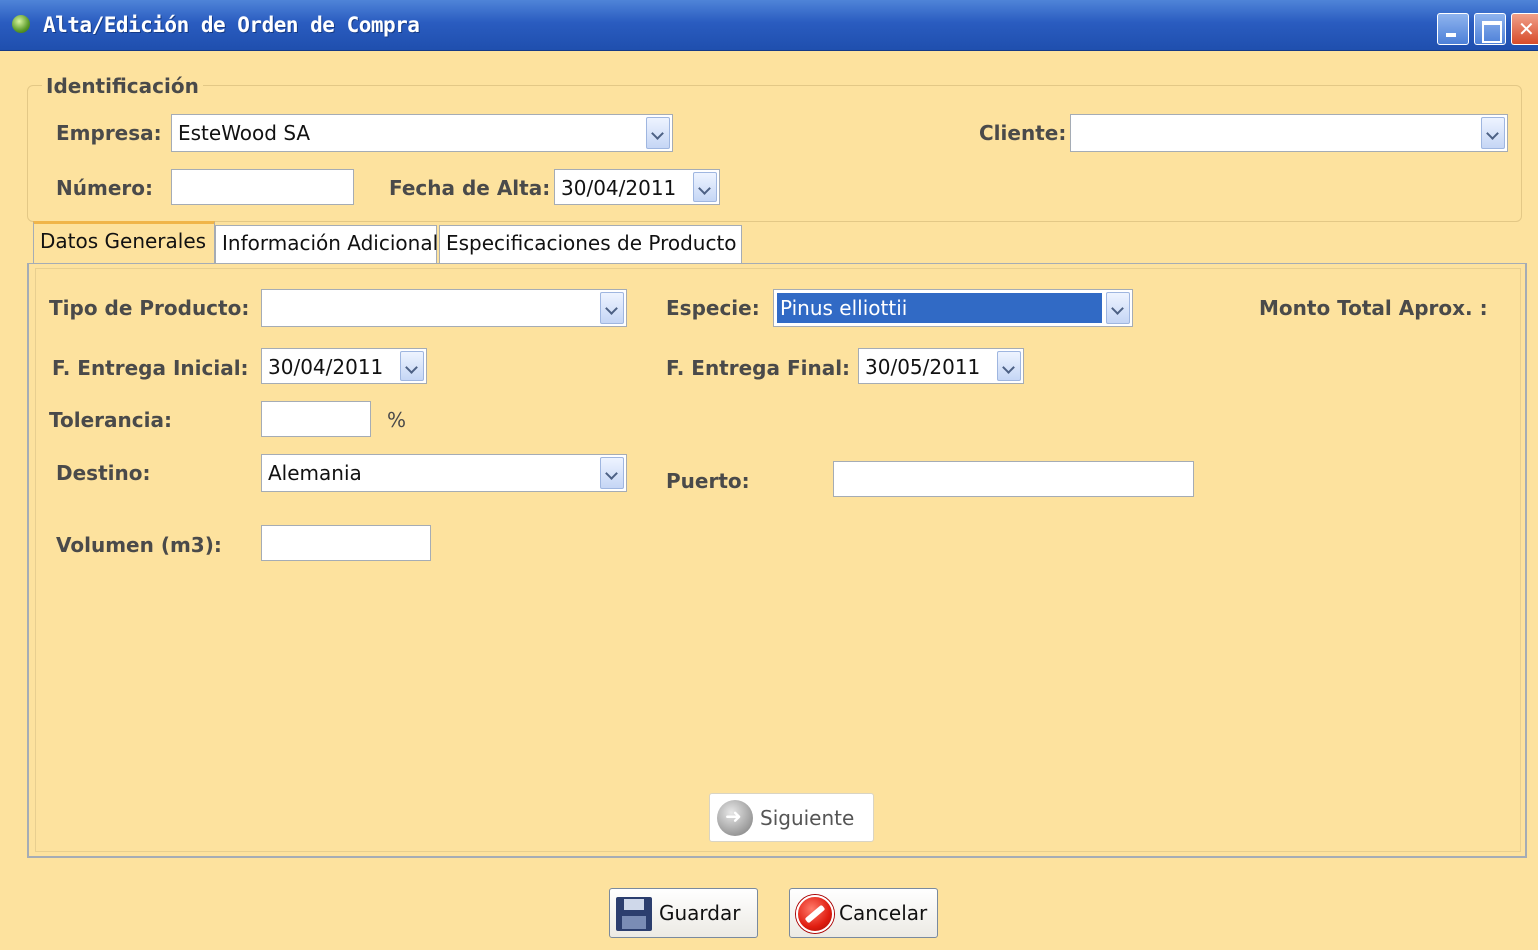  What do you see at coordinates (1453, 29) in the screenshot?
I see `minimize-button` at bounding box center [1453, 29].